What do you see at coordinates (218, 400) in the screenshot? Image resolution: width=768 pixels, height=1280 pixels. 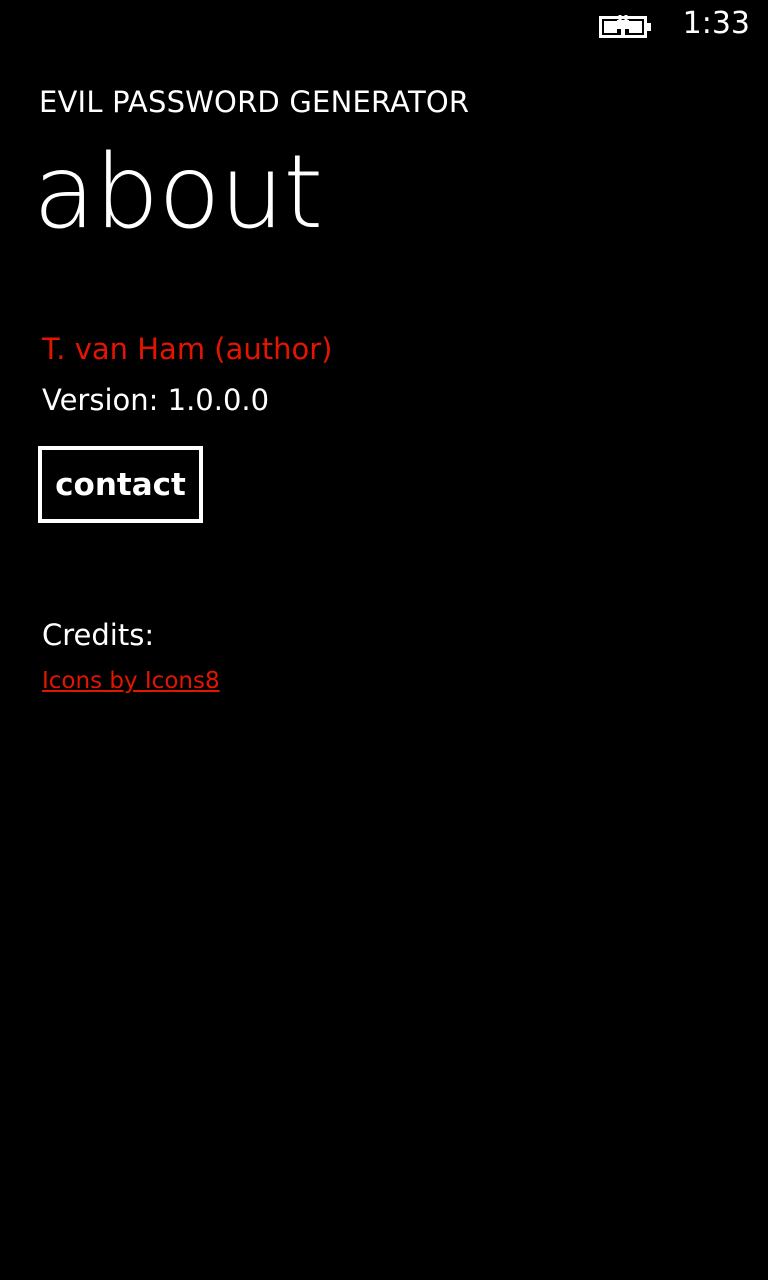 I see `version-value: 1.0.0.0` at bounding box center [218, 400].